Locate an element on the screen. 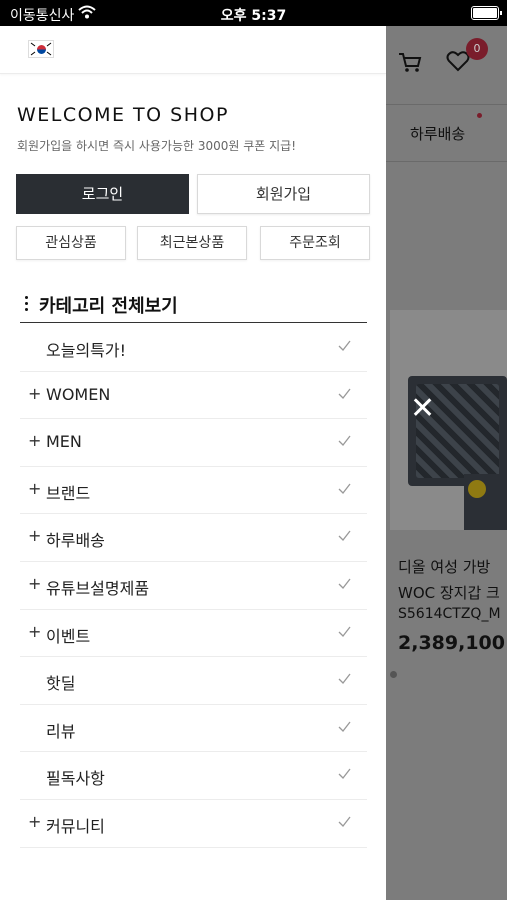  category-label: 오늘의특가! is located at coordinates (86, 350).